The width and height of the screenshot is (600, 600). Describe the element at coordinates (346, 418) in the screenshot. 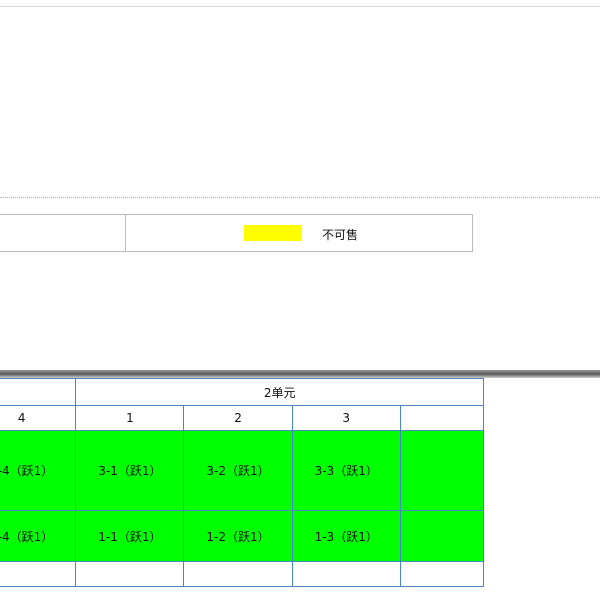

I see `column-header: 3` at that location.